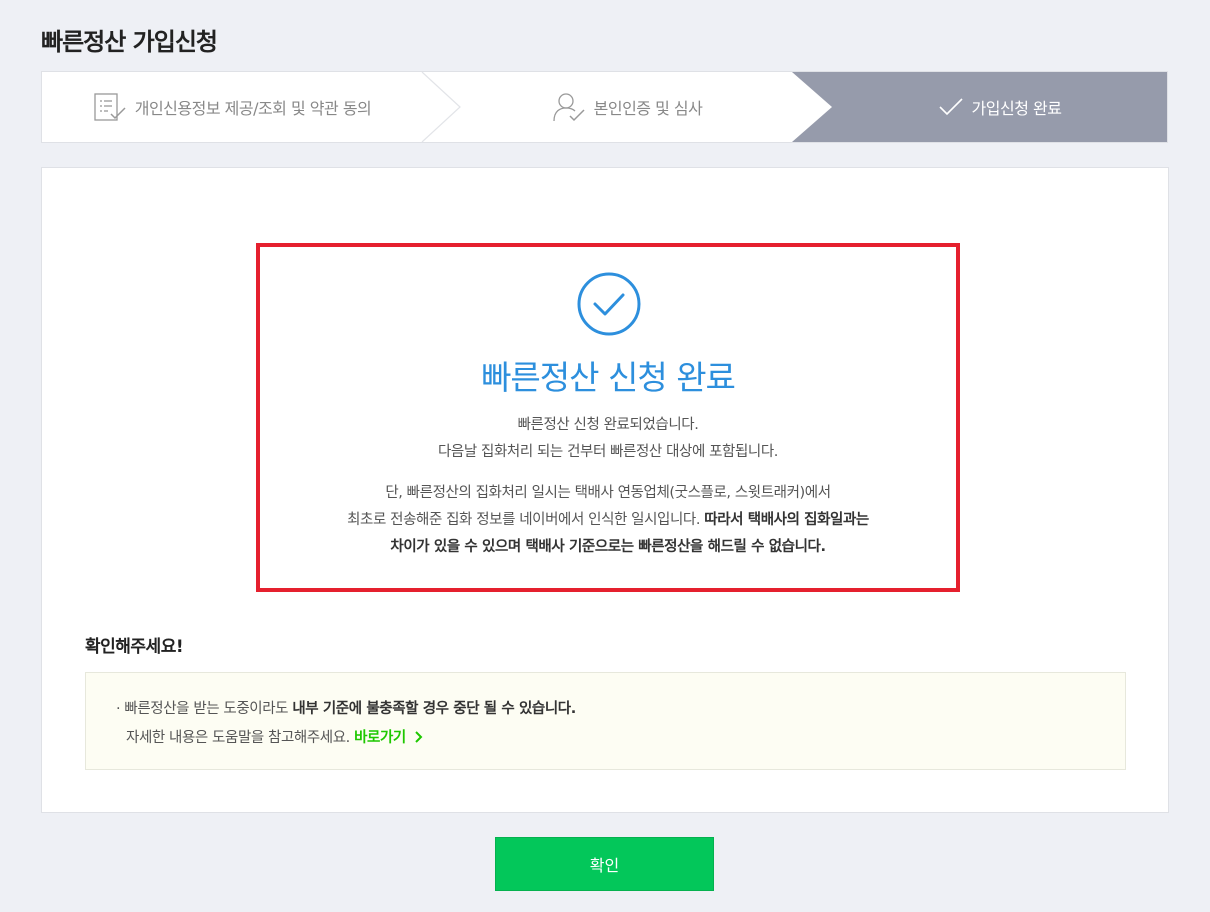 This screenshot has height=912, width=1210. I want to click on step-verification: 본인인증 및 심사, so click(627, 107).